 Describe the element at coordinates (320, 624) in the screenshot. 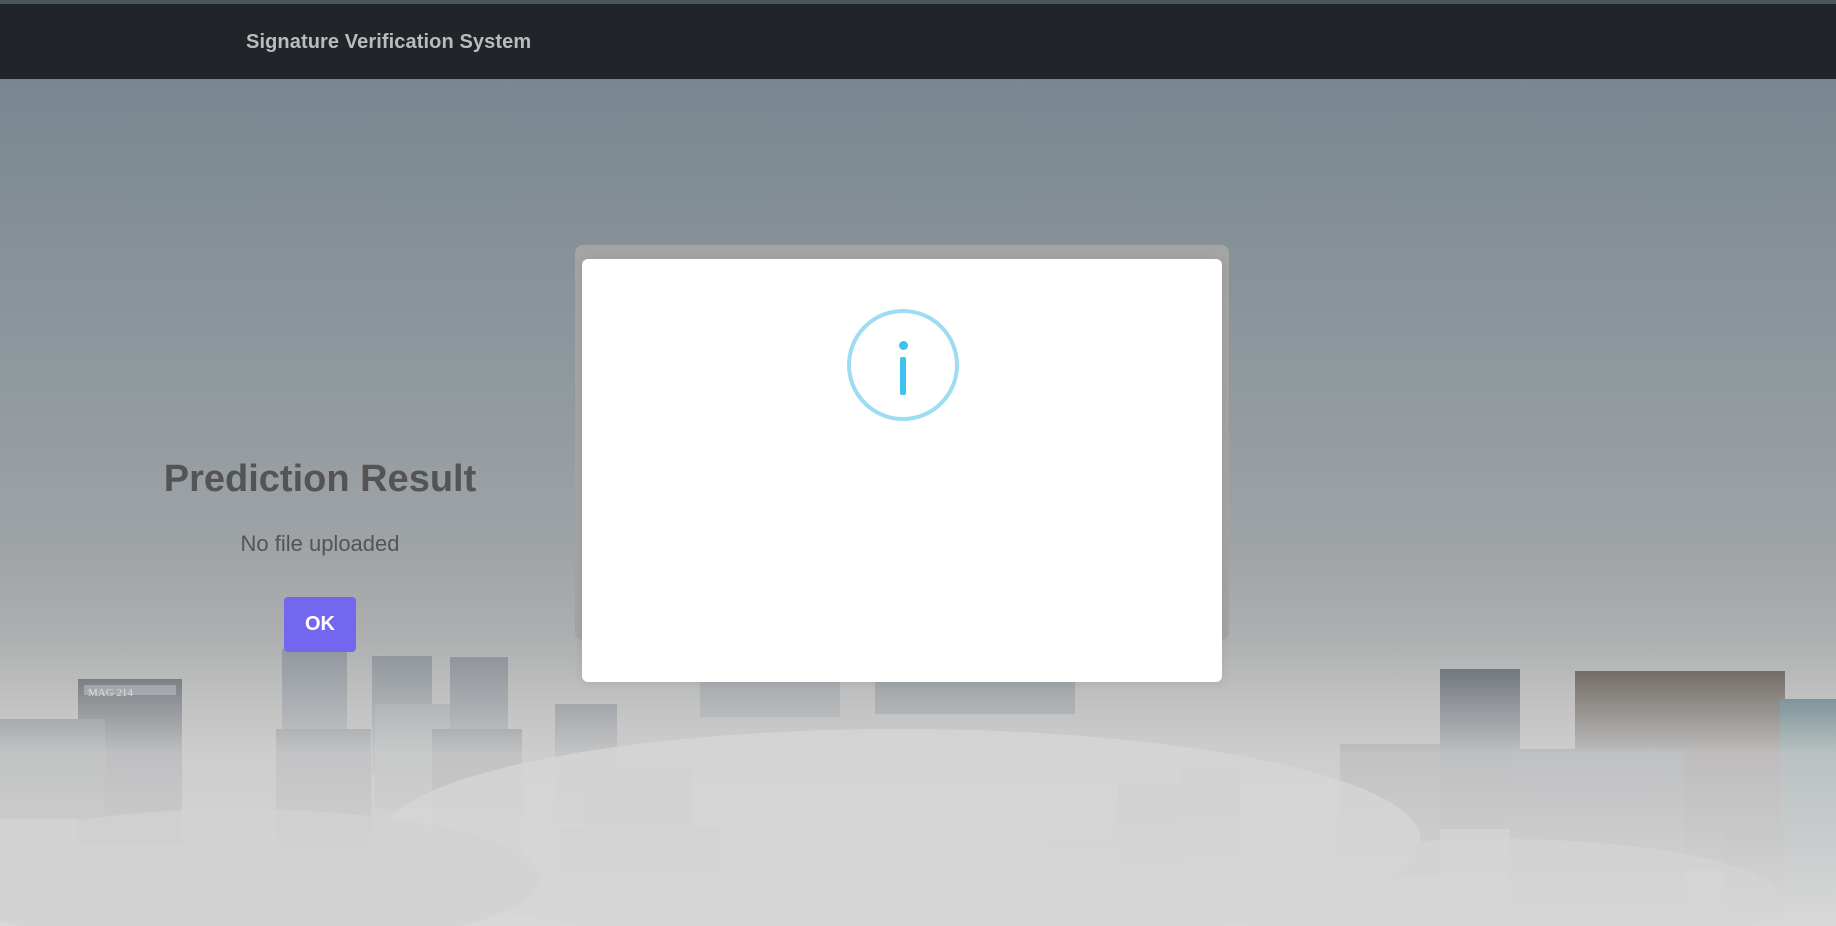

I see `ok-button: OK` at that location.